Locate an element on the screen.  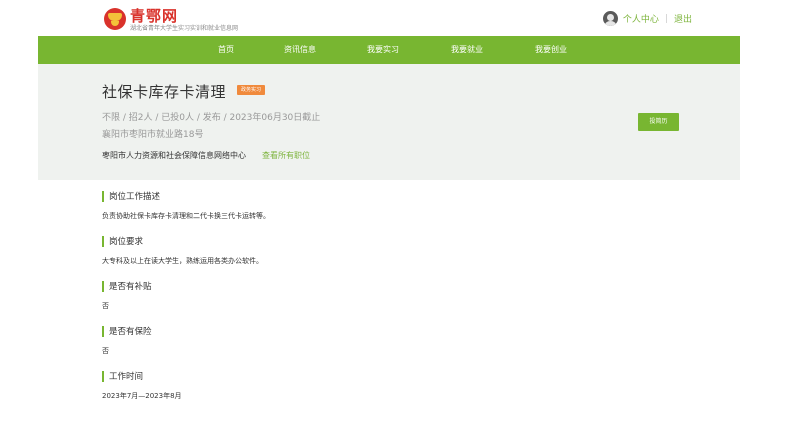
nav-item-news: 资讯信息 is located at coordinates (300, 50).